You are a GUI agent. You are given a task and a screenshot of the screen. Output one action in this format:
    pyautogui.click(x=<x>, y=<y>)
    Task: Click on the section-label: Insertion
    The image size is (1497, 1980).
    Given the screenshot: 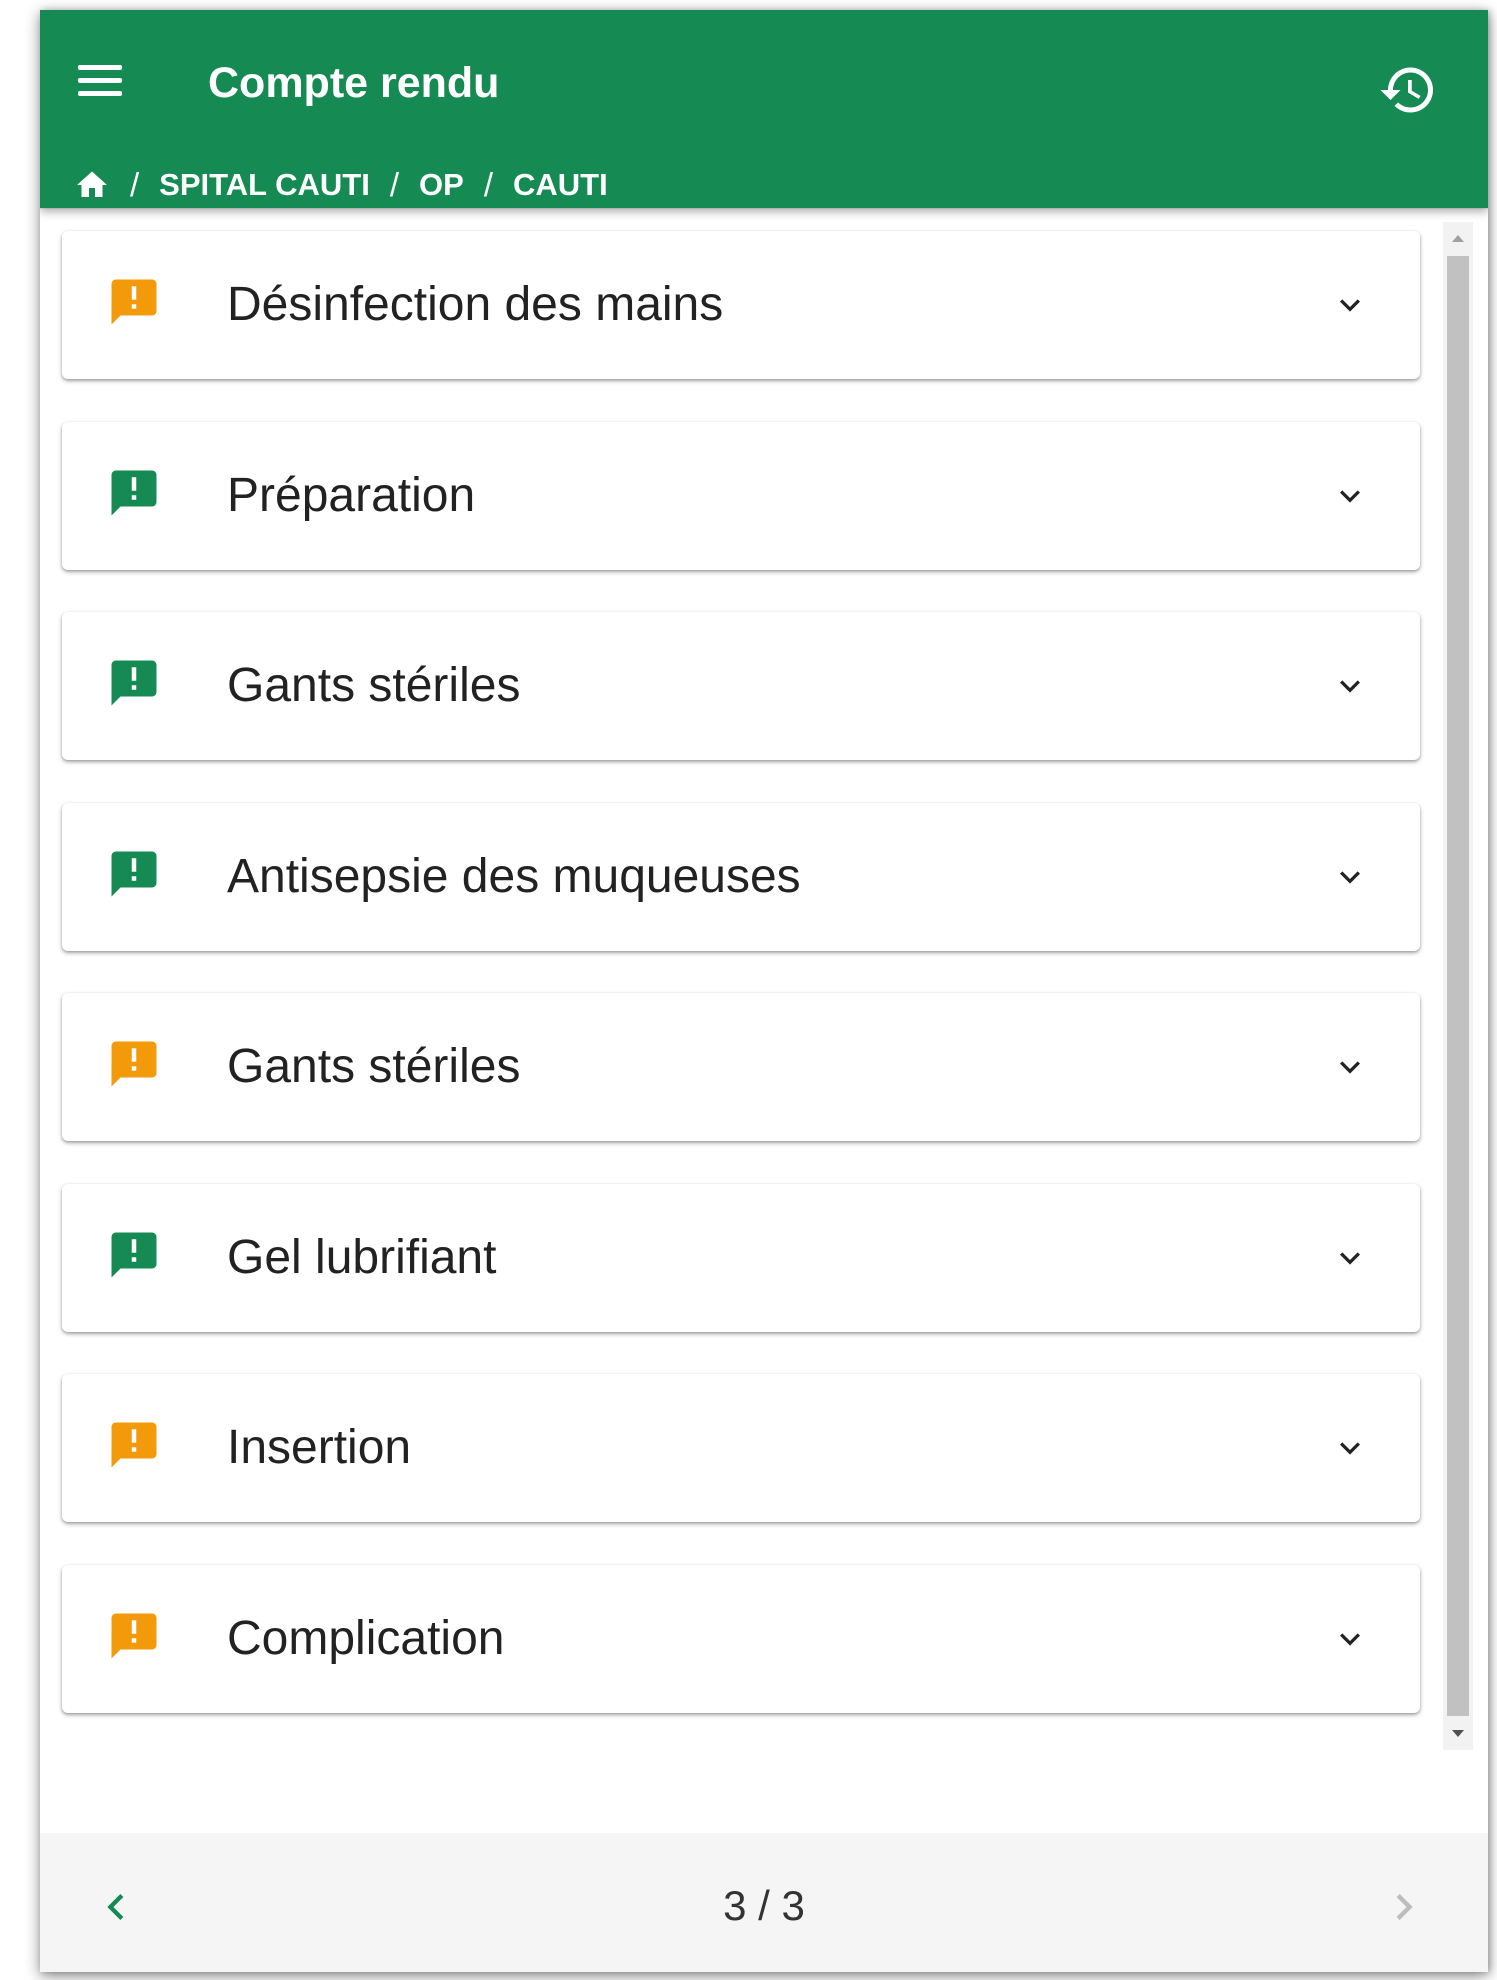 What is the action you would take?
    pyautogui.click(x=319, y=1447)
    